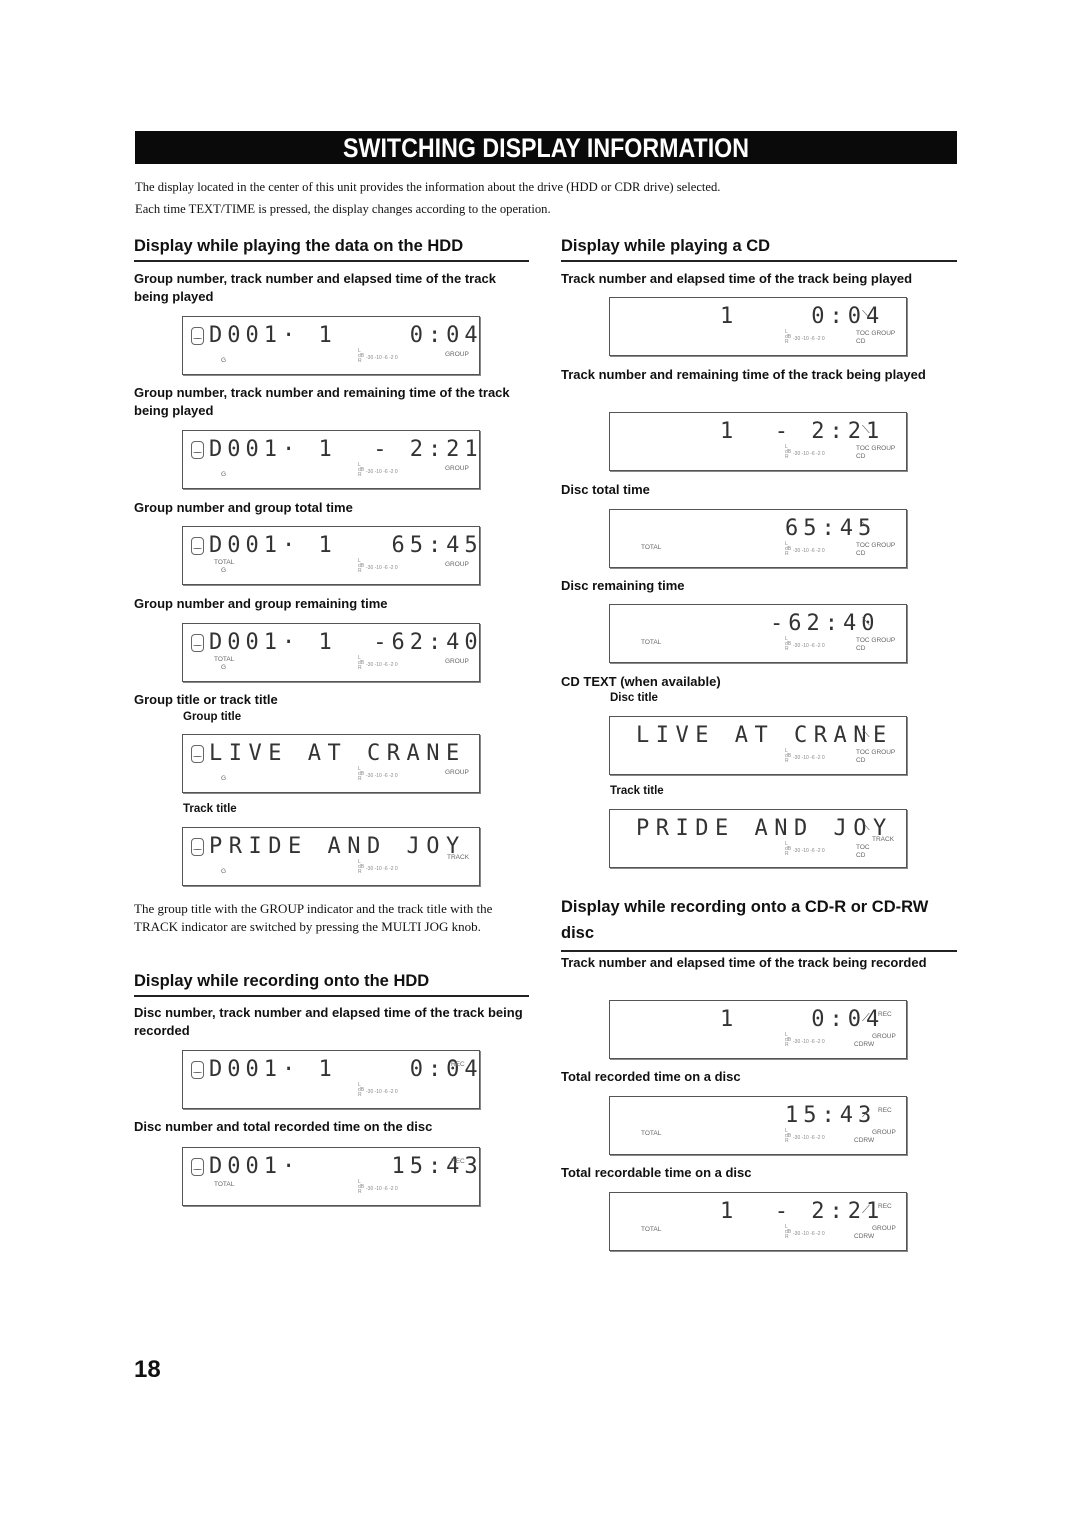 The width and height of the screenshot is (1080, 1528). I want to click on caption-group-total: Group number and group total time, so click(243, 507).